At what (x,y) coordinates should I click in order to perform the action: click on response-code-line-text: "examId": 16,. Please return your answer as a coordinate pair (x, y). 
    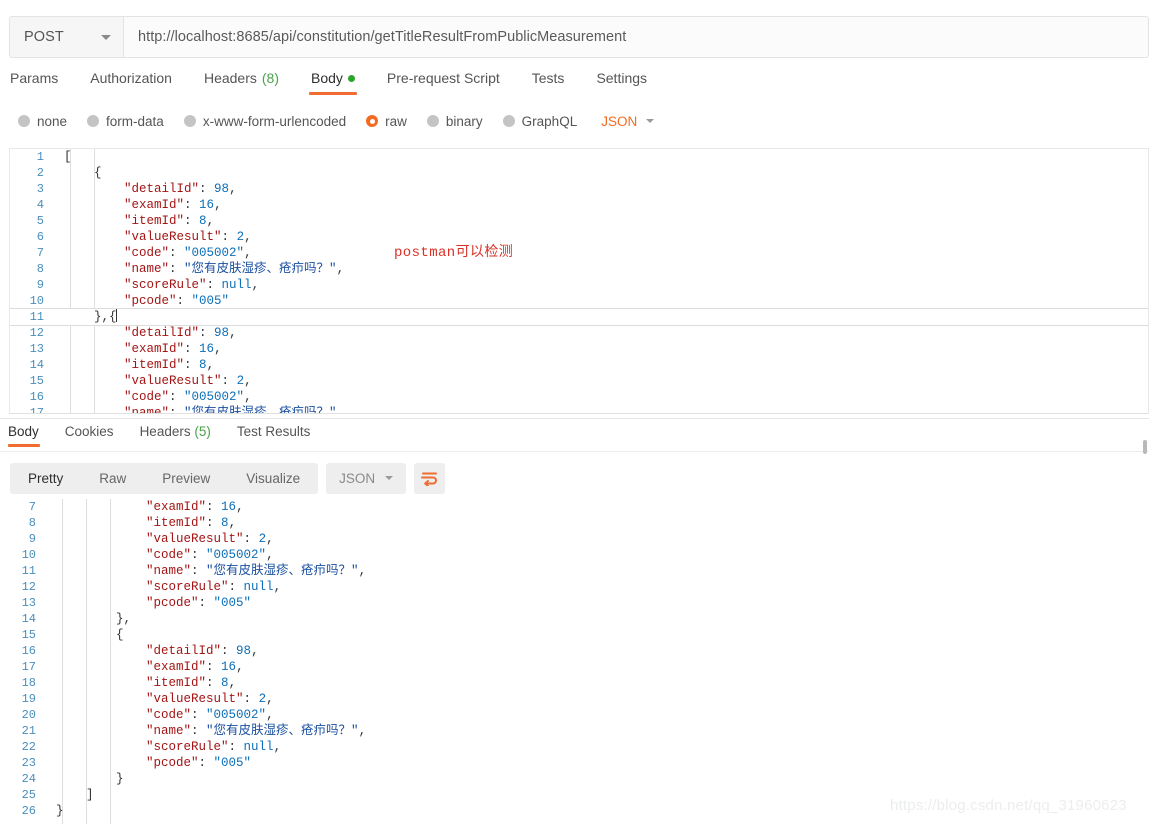
    Looking at the image, I should click on (597, 667).